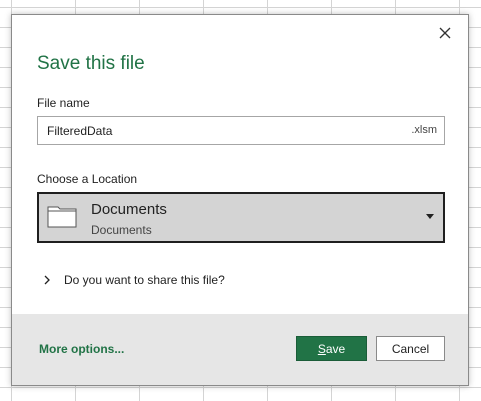  What do you see at coordinates (241, 217) in the screenshot?
I see `location-dropdown: Documents Documents` at bounding box center [241, 217].